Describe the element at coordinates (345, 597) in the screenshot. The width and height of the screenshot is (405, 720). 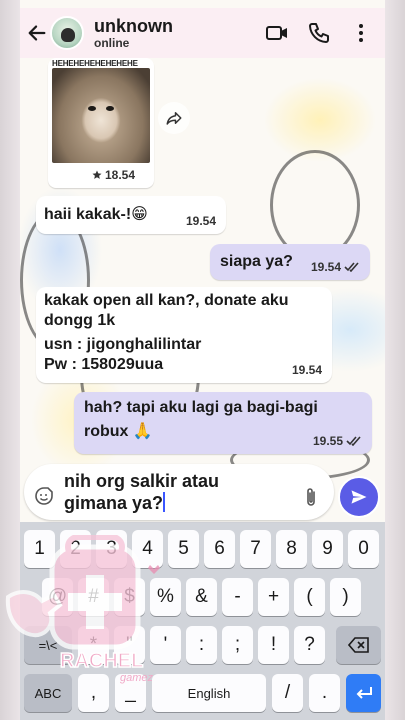
I see `key-symbol: )` at that location.